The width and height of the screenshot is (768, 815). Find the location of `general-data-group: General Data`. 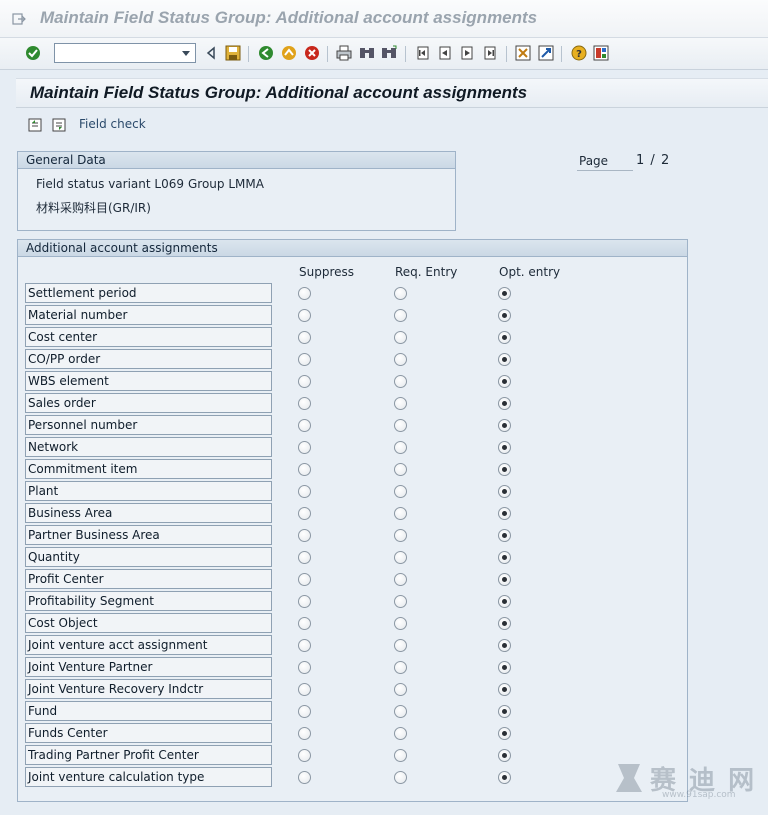

general-data-group: General Data is located at coordinates (236, 191).